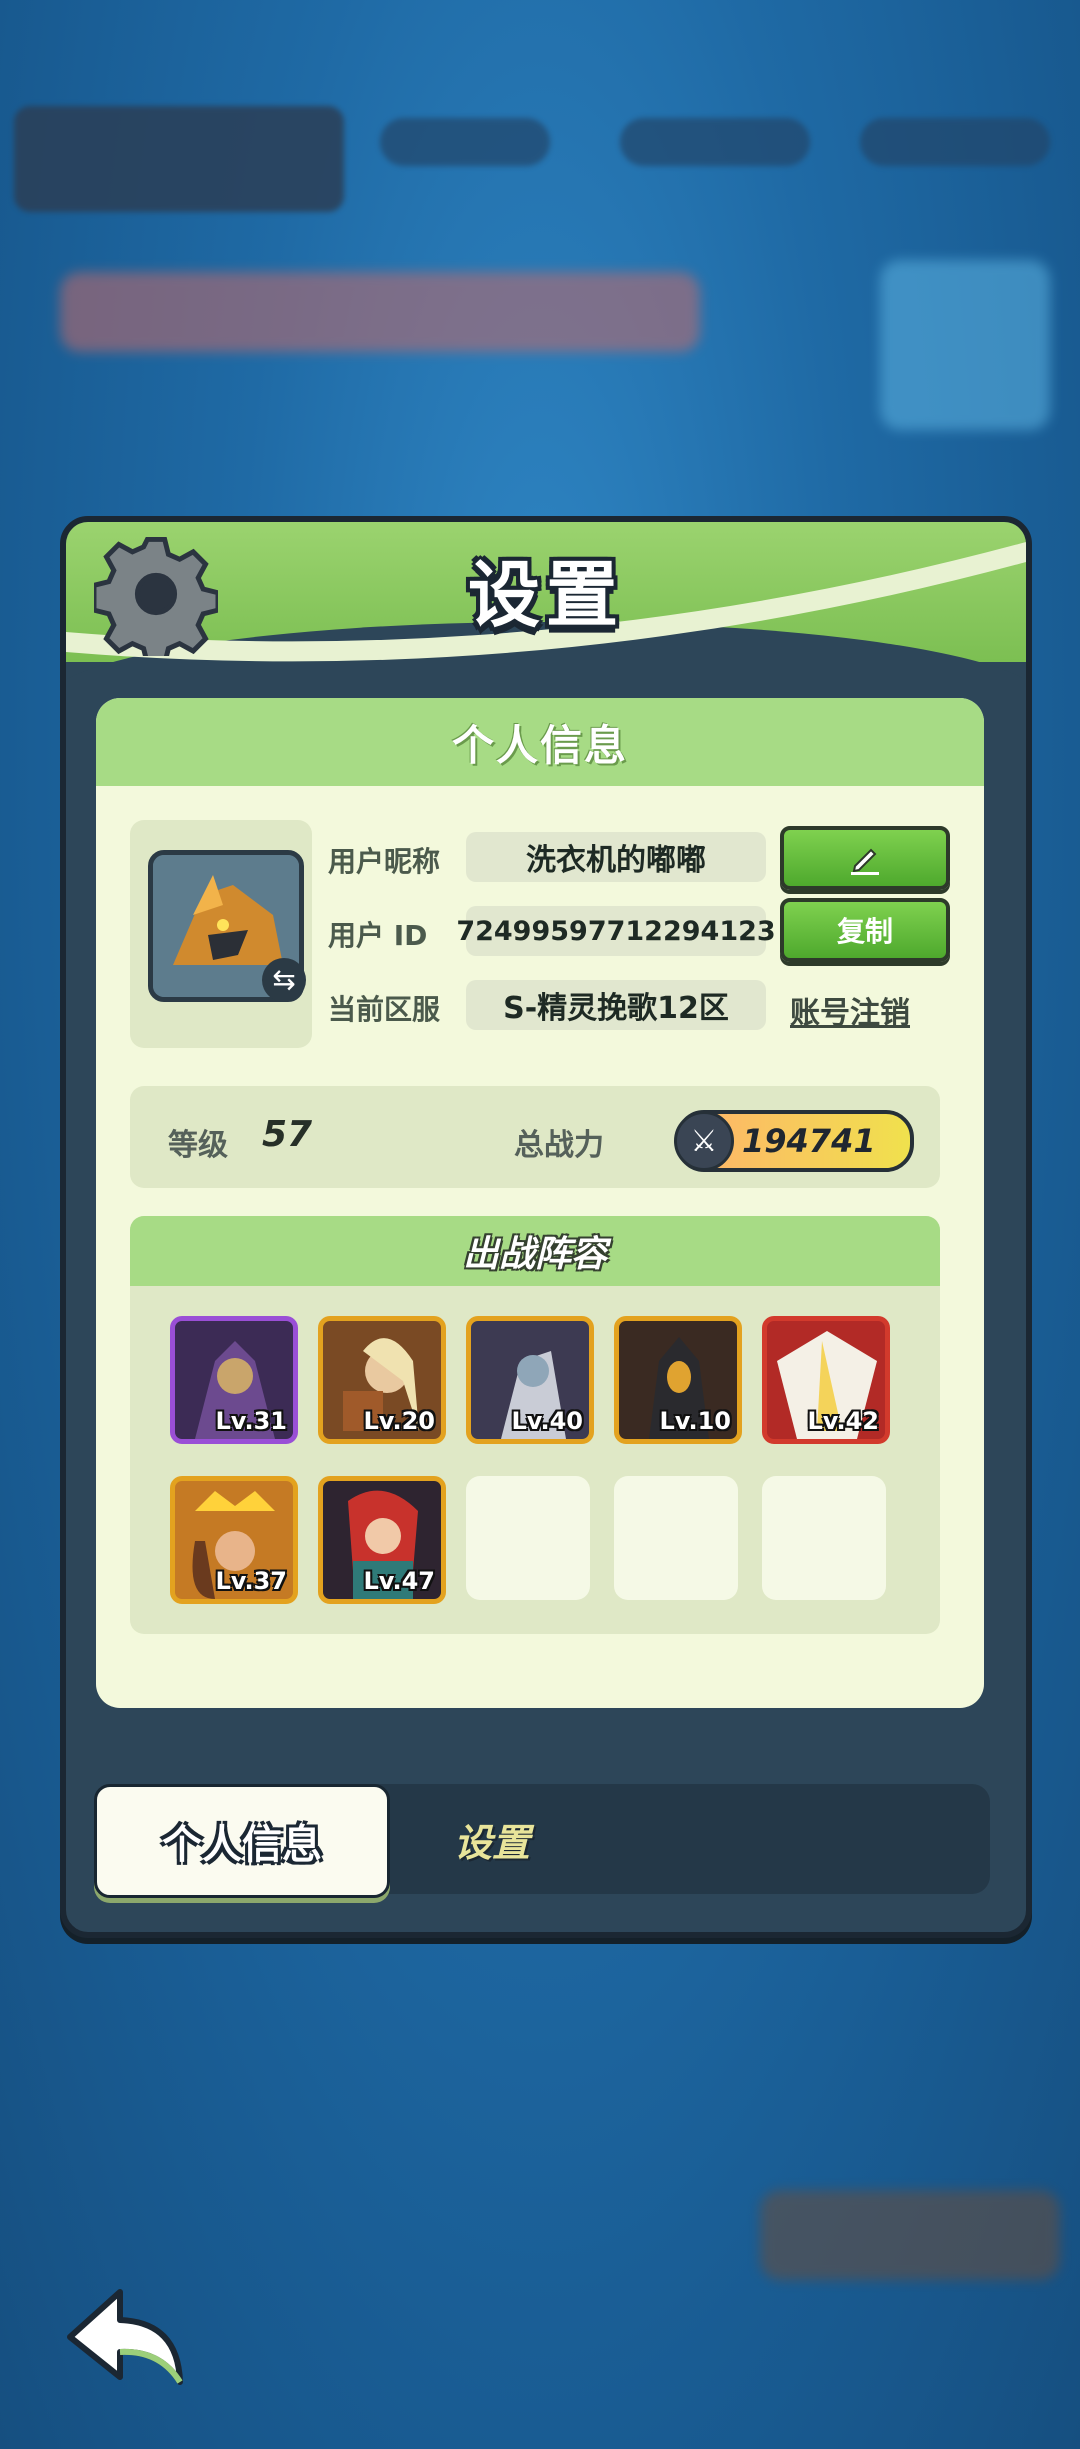  I want to click on hero-level: Lv.20, so click(399, 1421).